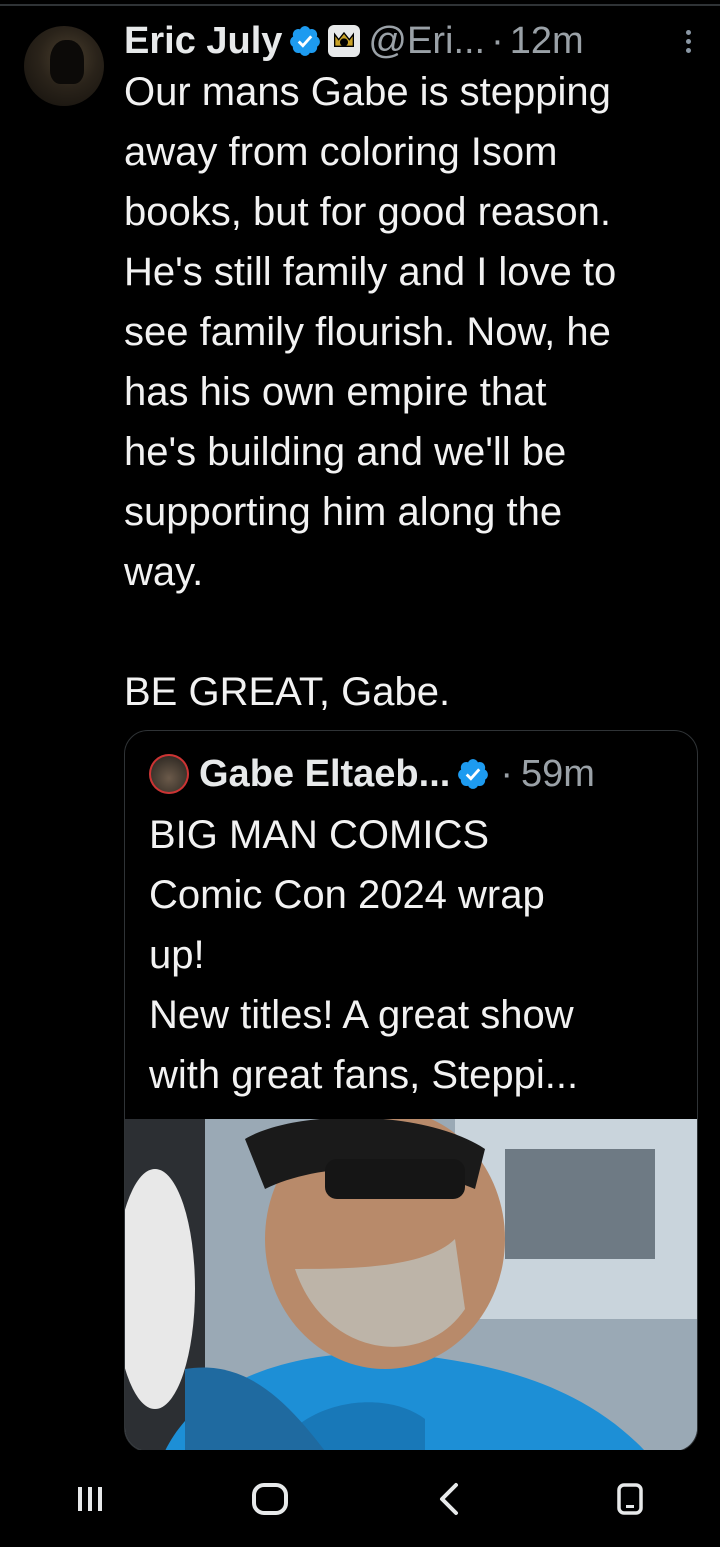  I want to click on affiliate-badge-icon, so click(344, 41).